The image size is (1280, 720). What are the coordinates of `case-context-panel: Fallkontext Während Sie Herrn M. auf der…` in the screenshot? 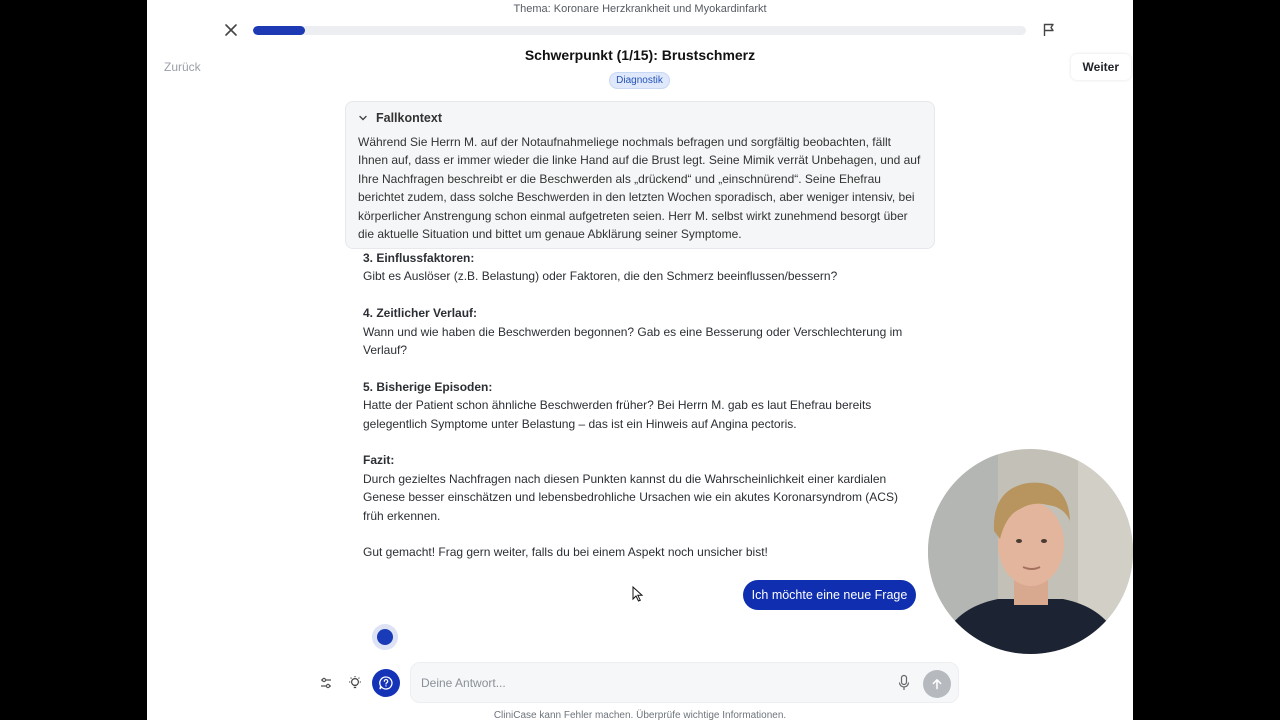 It's located at (640, 175).